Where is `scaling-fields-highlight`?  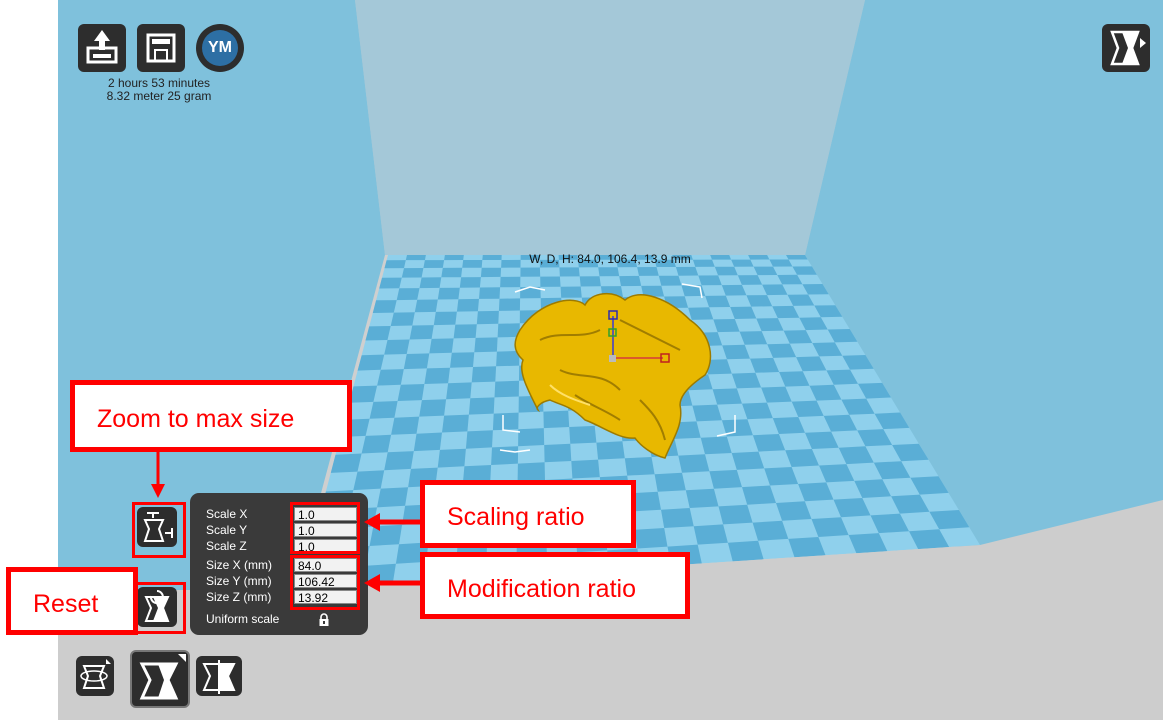
scaling-fields-highlight is located at coordinates (325, 528).